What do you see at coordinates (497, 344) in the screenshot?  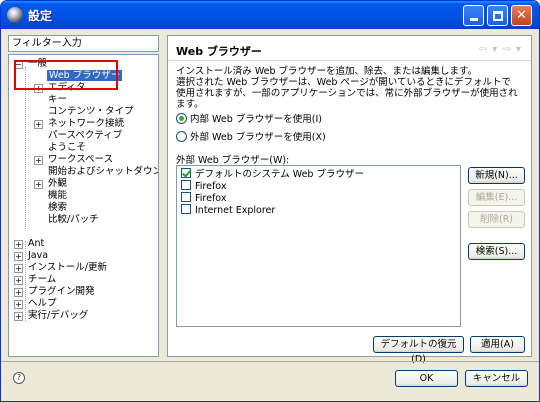 I see `apply-button: 適用(A)` at bounding box center [497, 344].